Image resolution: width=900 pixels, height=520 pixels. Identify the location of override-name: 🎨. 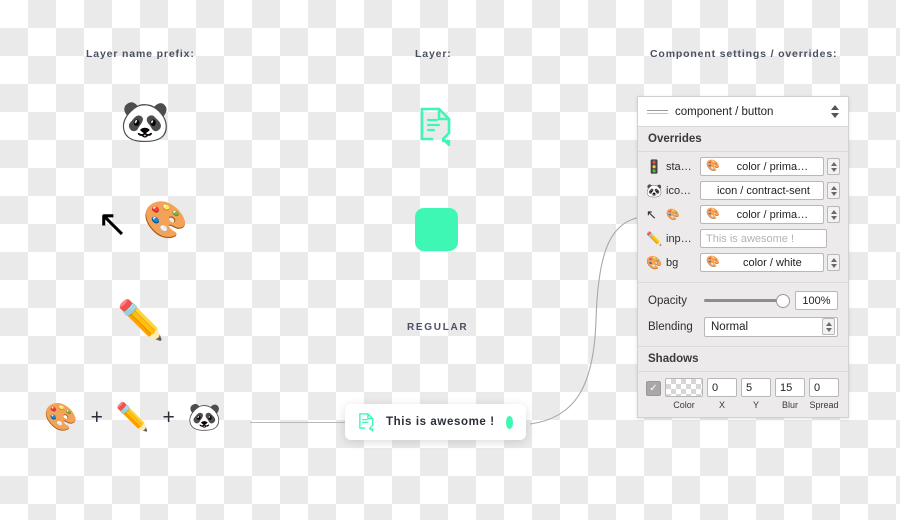
(673, 215).